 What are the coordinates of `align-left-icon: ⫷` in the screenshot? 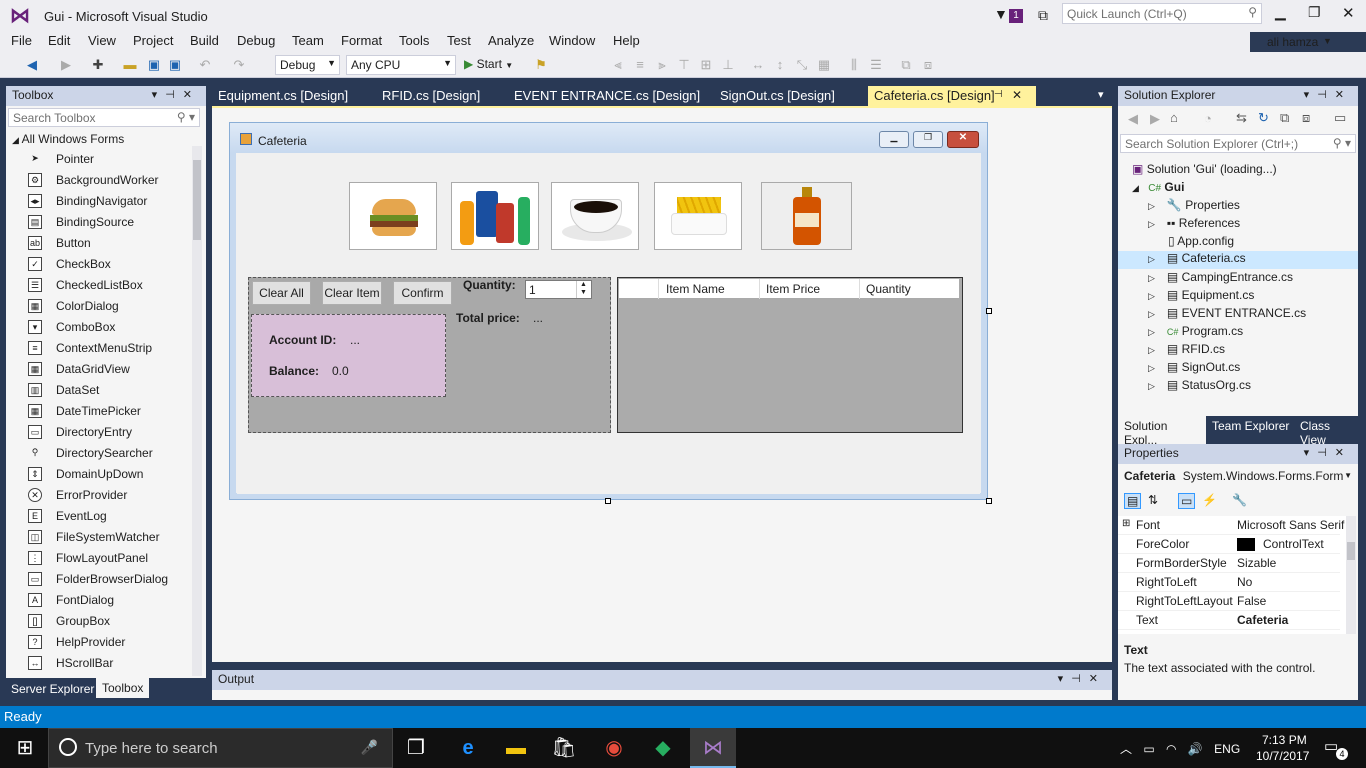 It's located at (618, 65).